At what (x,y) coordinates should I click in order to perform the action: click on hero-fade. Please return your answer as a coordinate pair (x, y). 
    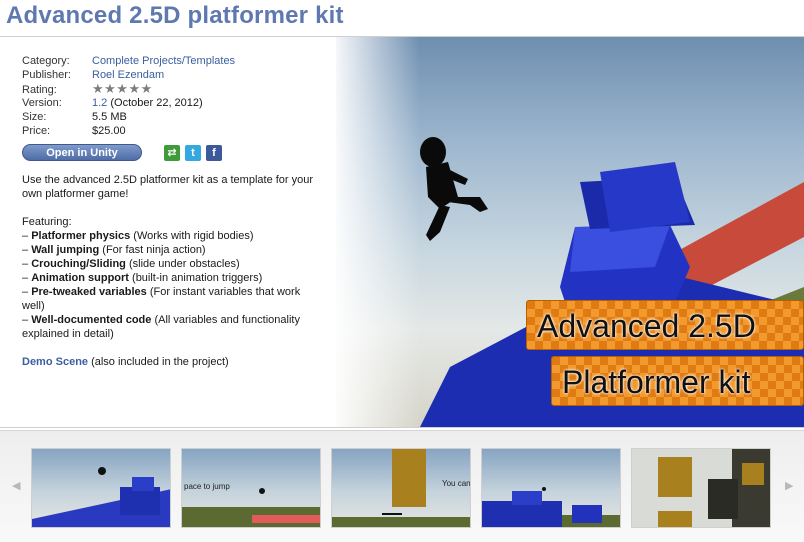
    Looking at the image, I should click on (375, 232).